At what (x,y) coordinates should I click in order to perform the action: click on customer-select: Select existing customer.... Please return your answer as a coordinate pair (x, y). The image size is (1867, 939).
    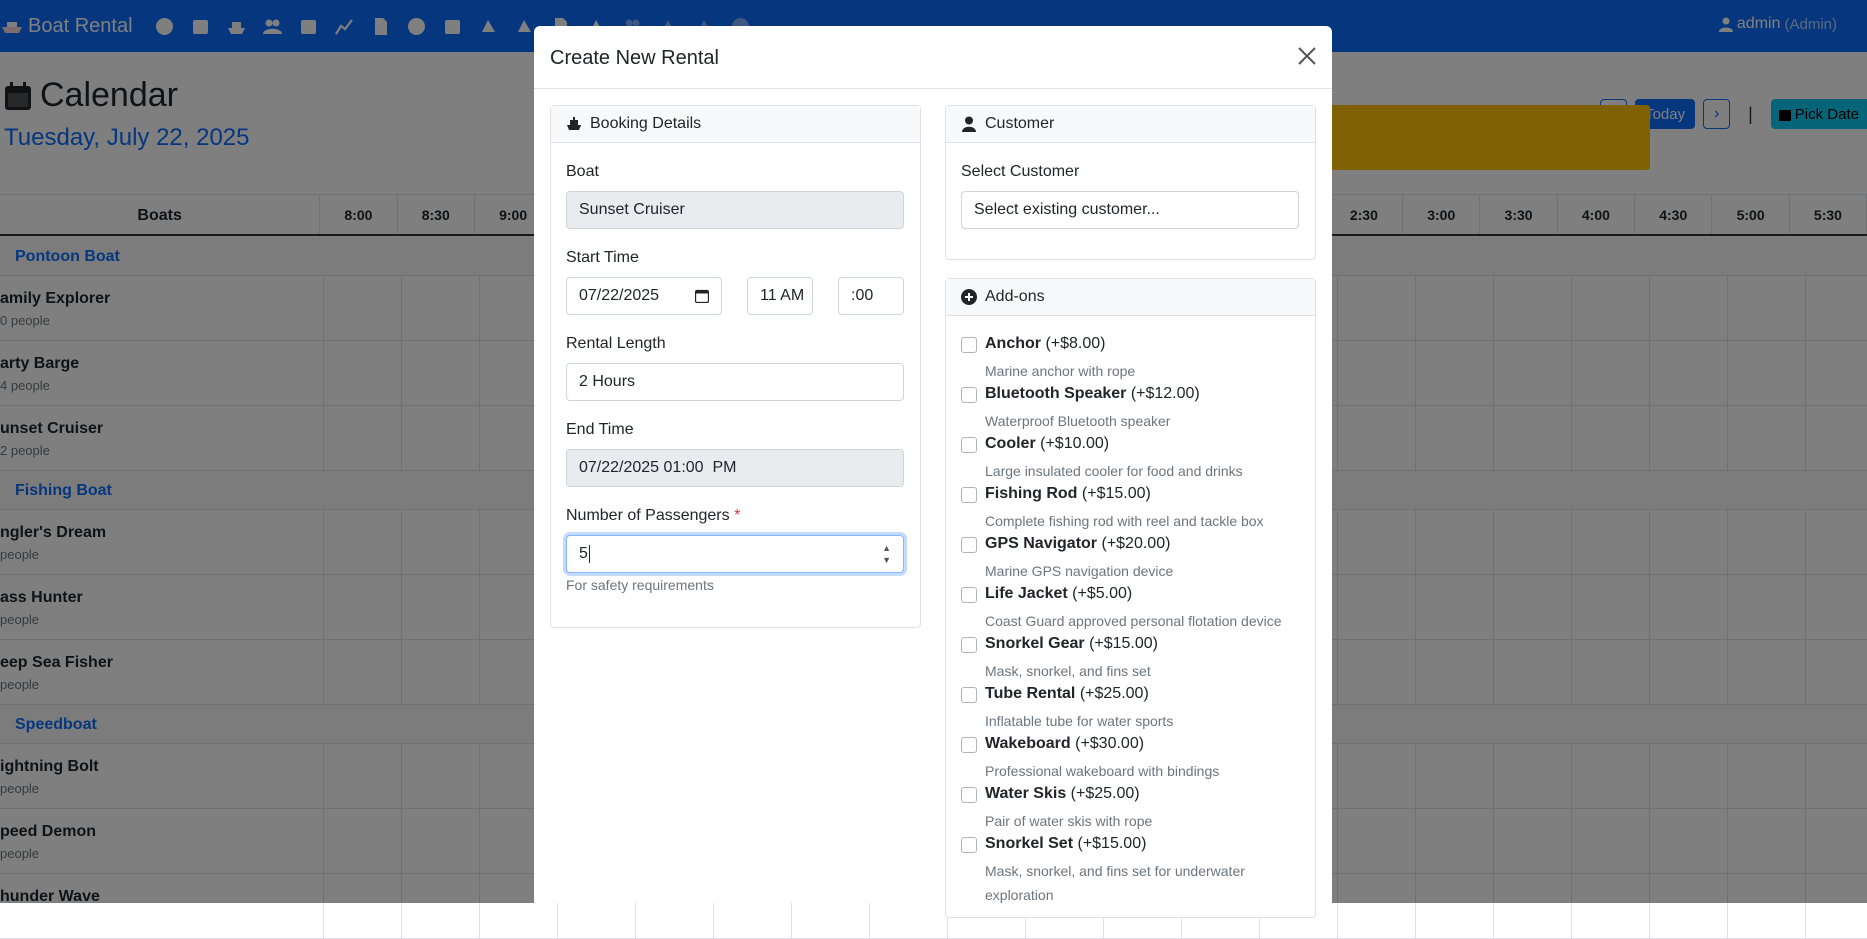
    Looking at the image, I should click on (1130, 210).